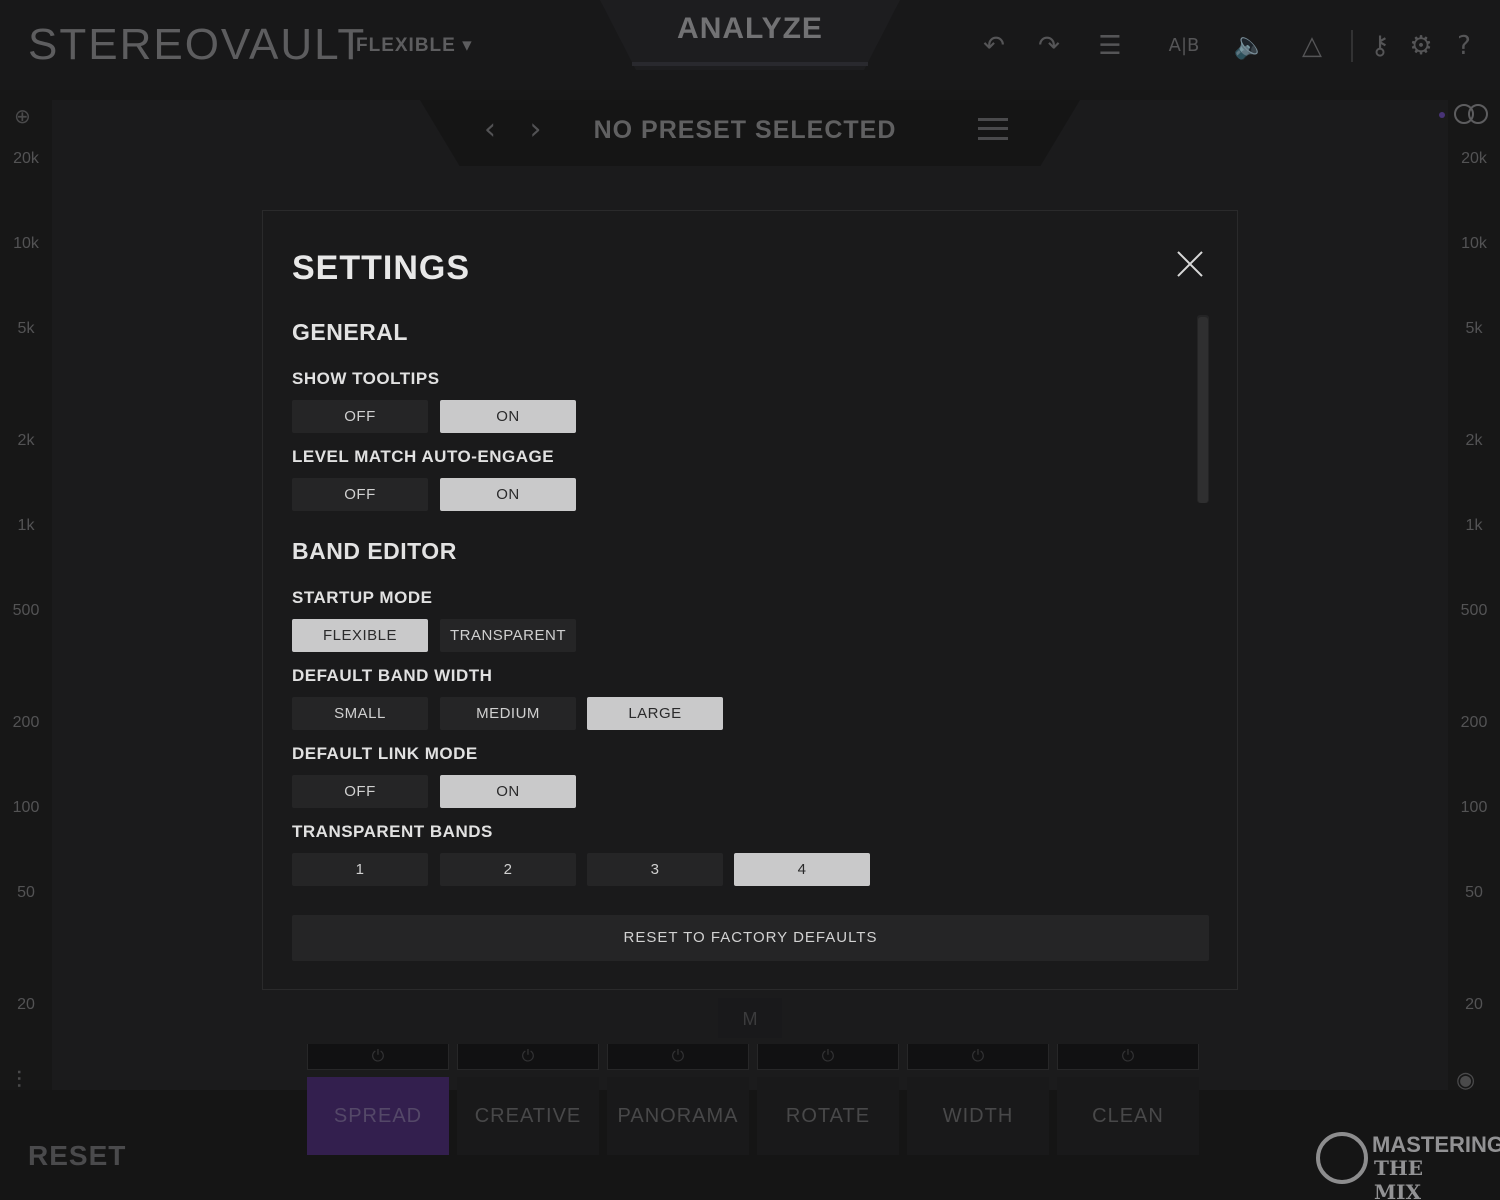 Image resolution: width=1500 pixels, height=1200 pixels. What do you see at coordinates (655, 713) in the screenshot?
I see `band-width-large-button: LARGE` at bounding box center [655, 713].